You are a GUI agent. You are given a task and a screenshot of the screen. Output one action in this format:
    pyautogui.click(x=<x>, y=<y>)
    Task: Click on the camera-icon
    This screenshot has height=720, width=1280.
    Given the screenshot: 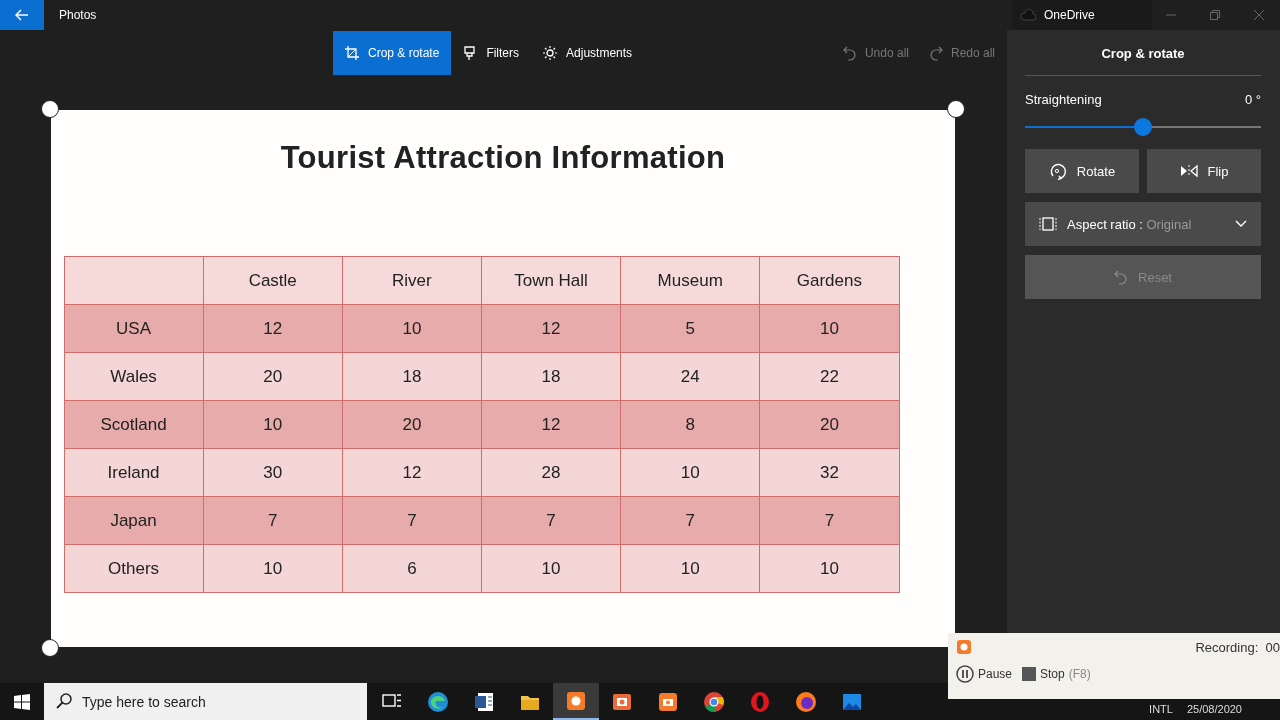 What is the action you would take?
    pyautogui.click(x=668, y=701)
    